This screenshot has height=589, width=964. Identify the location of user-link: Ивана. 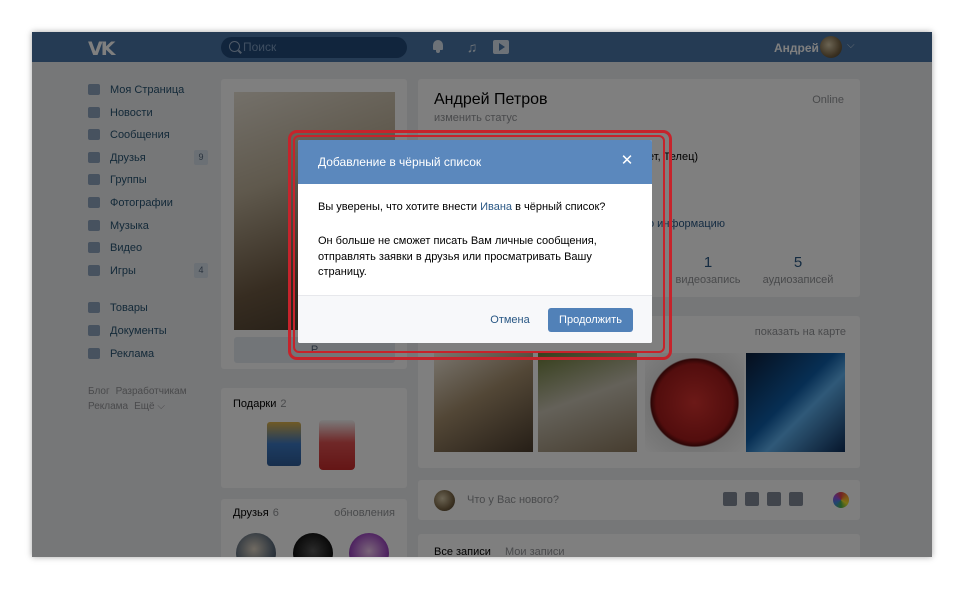
(496, 207).